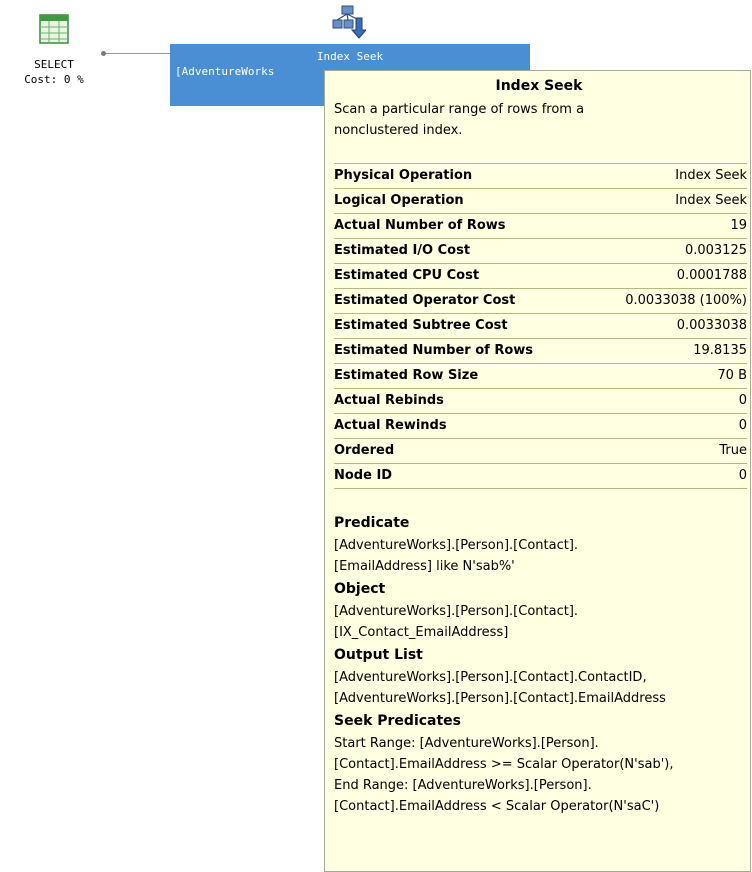 Image resolution: width=752 pixels, height=872 pixels. What do you see at coordinates (421, 632) in the screenshot?
I see `section-line: [IX_Contact_EmailAddress]` at bounding box center [421, 632].